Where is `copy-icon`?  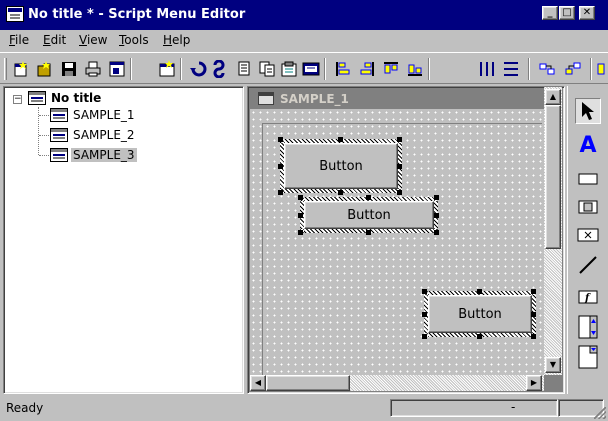 copy-icon is located at coordinates (267, 69).